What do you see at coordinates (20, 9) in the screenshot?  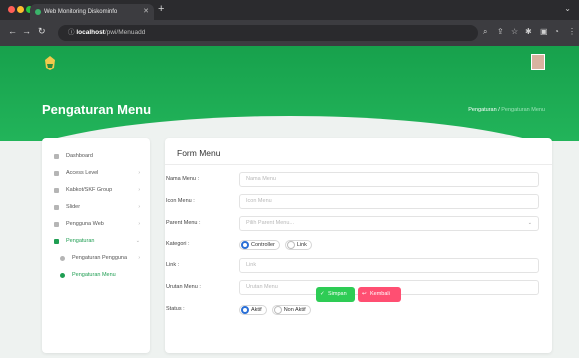 I see `minimize-window-icon` at bounding box center [20, 9].